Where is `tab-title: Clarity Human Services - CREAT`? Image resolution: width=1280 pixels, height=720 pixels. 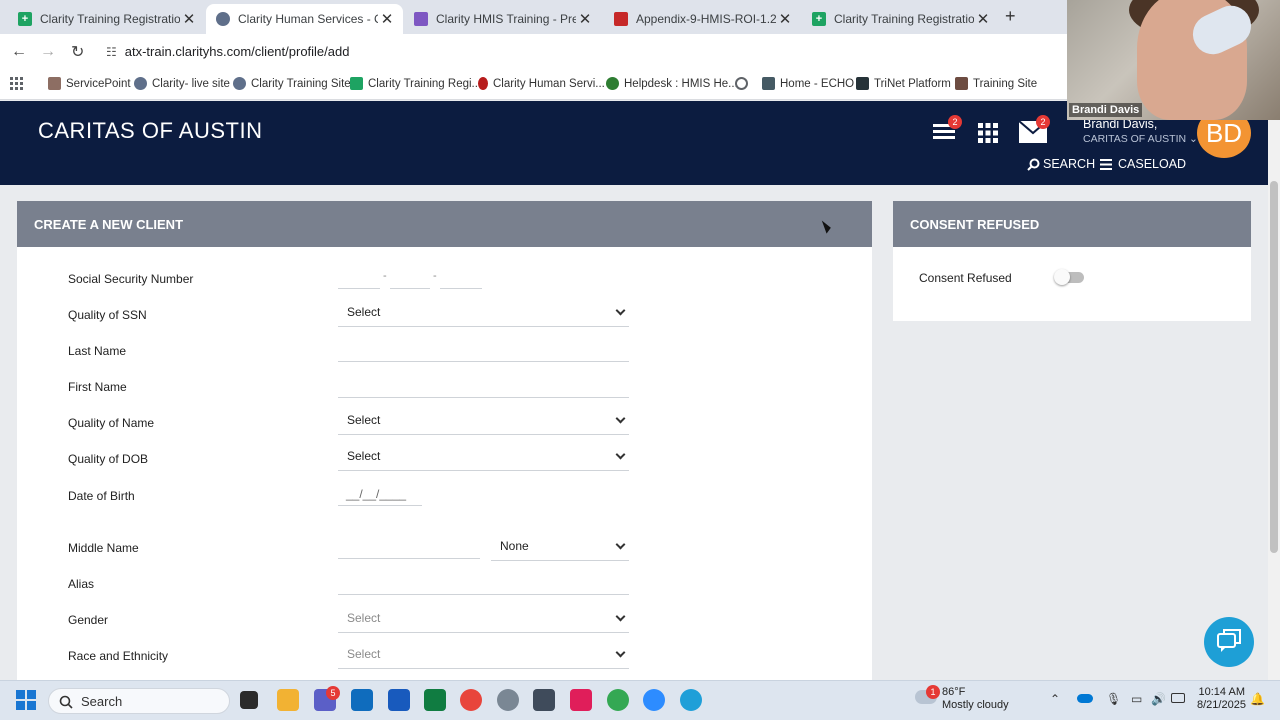
tab-title: Clarity Human Services - CREAT is located at coordinates (308, 19).